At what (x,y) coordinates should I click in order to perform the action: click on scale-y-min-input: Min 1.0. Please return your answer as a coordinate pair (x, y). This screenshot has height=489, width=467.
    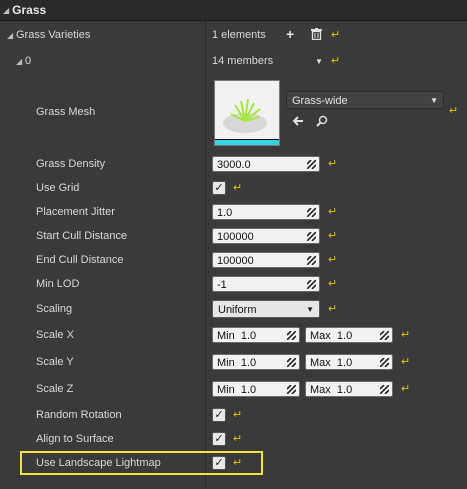
    Looking at the image, I should click on (256, 362).